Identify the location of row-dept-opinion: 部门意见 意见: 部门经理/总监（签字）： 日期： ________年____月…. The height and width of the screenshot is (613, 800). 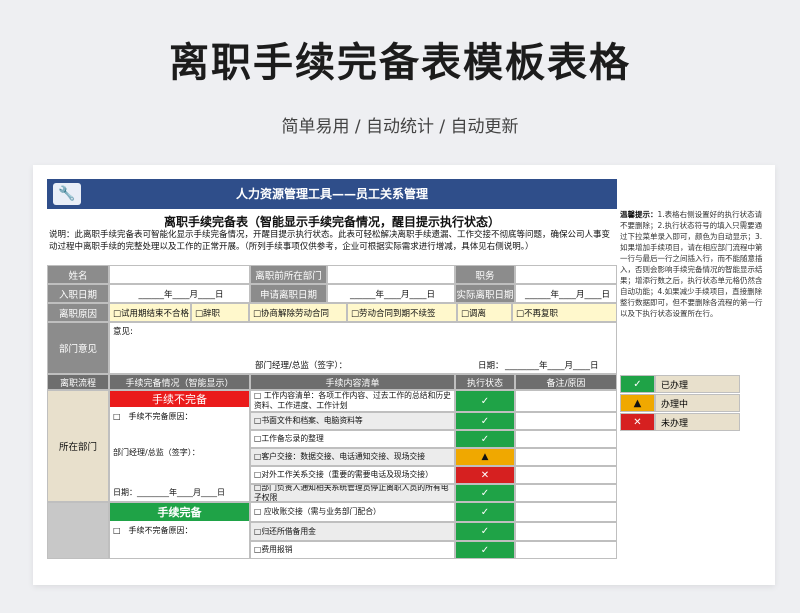
(332, 348).